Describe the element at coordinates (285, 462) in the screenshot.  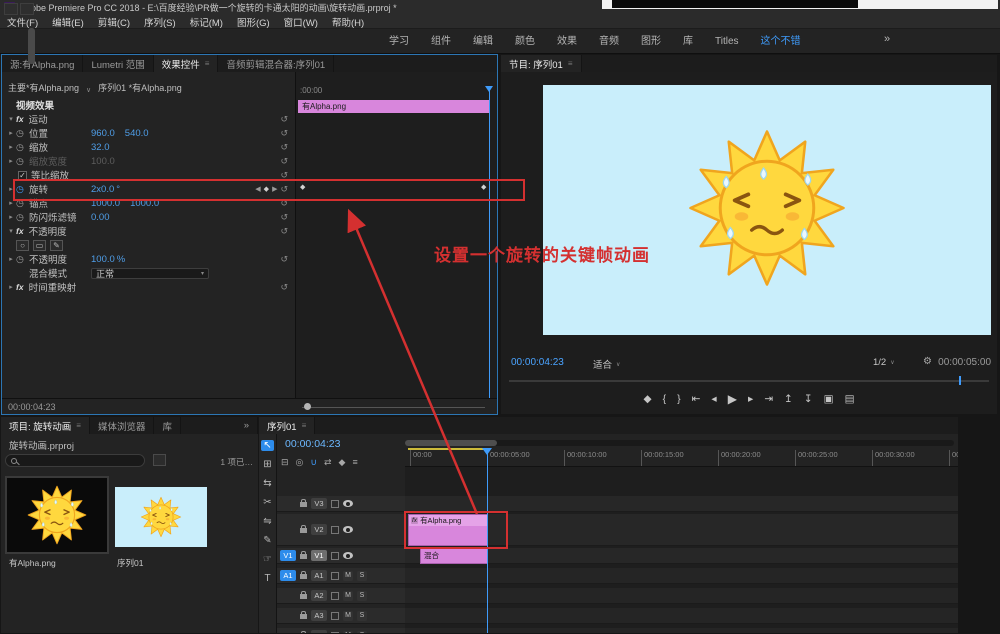
I see `nest-toggle-icon: ⊟` at that location.